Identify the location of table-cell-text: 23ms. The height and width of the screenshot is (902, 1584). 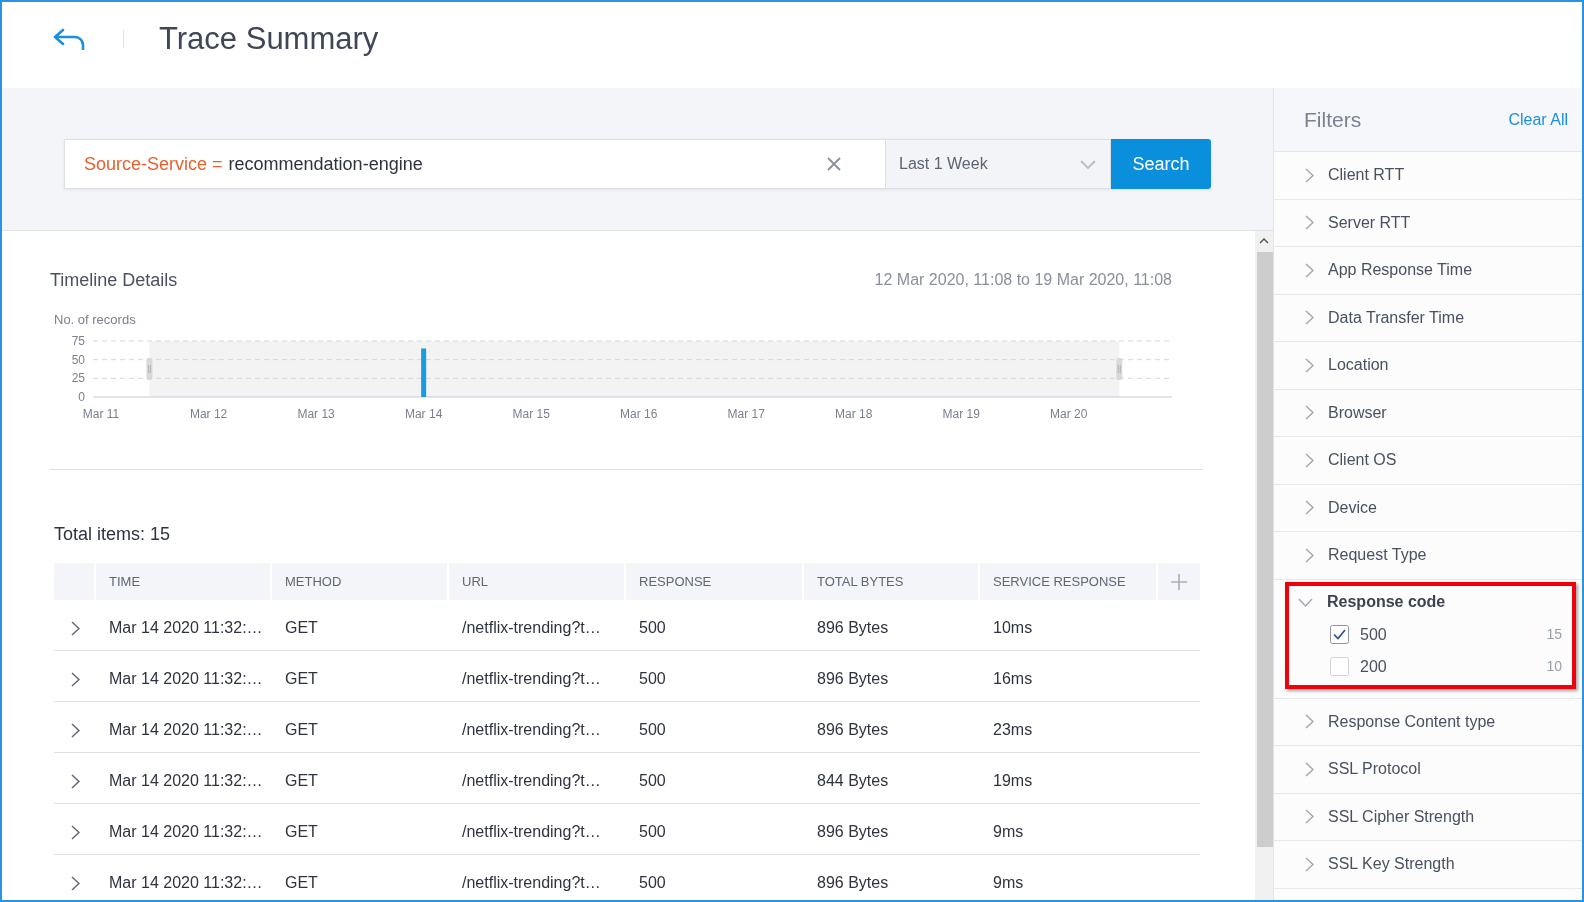
(1013, 730).